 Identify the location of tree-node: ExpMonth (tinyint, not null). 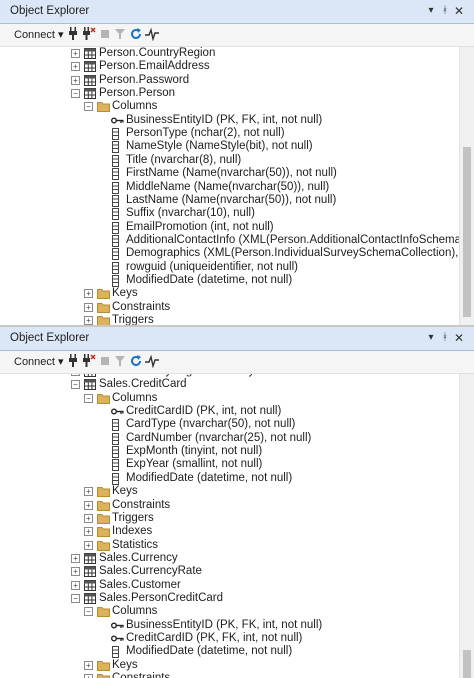
(230, 452).